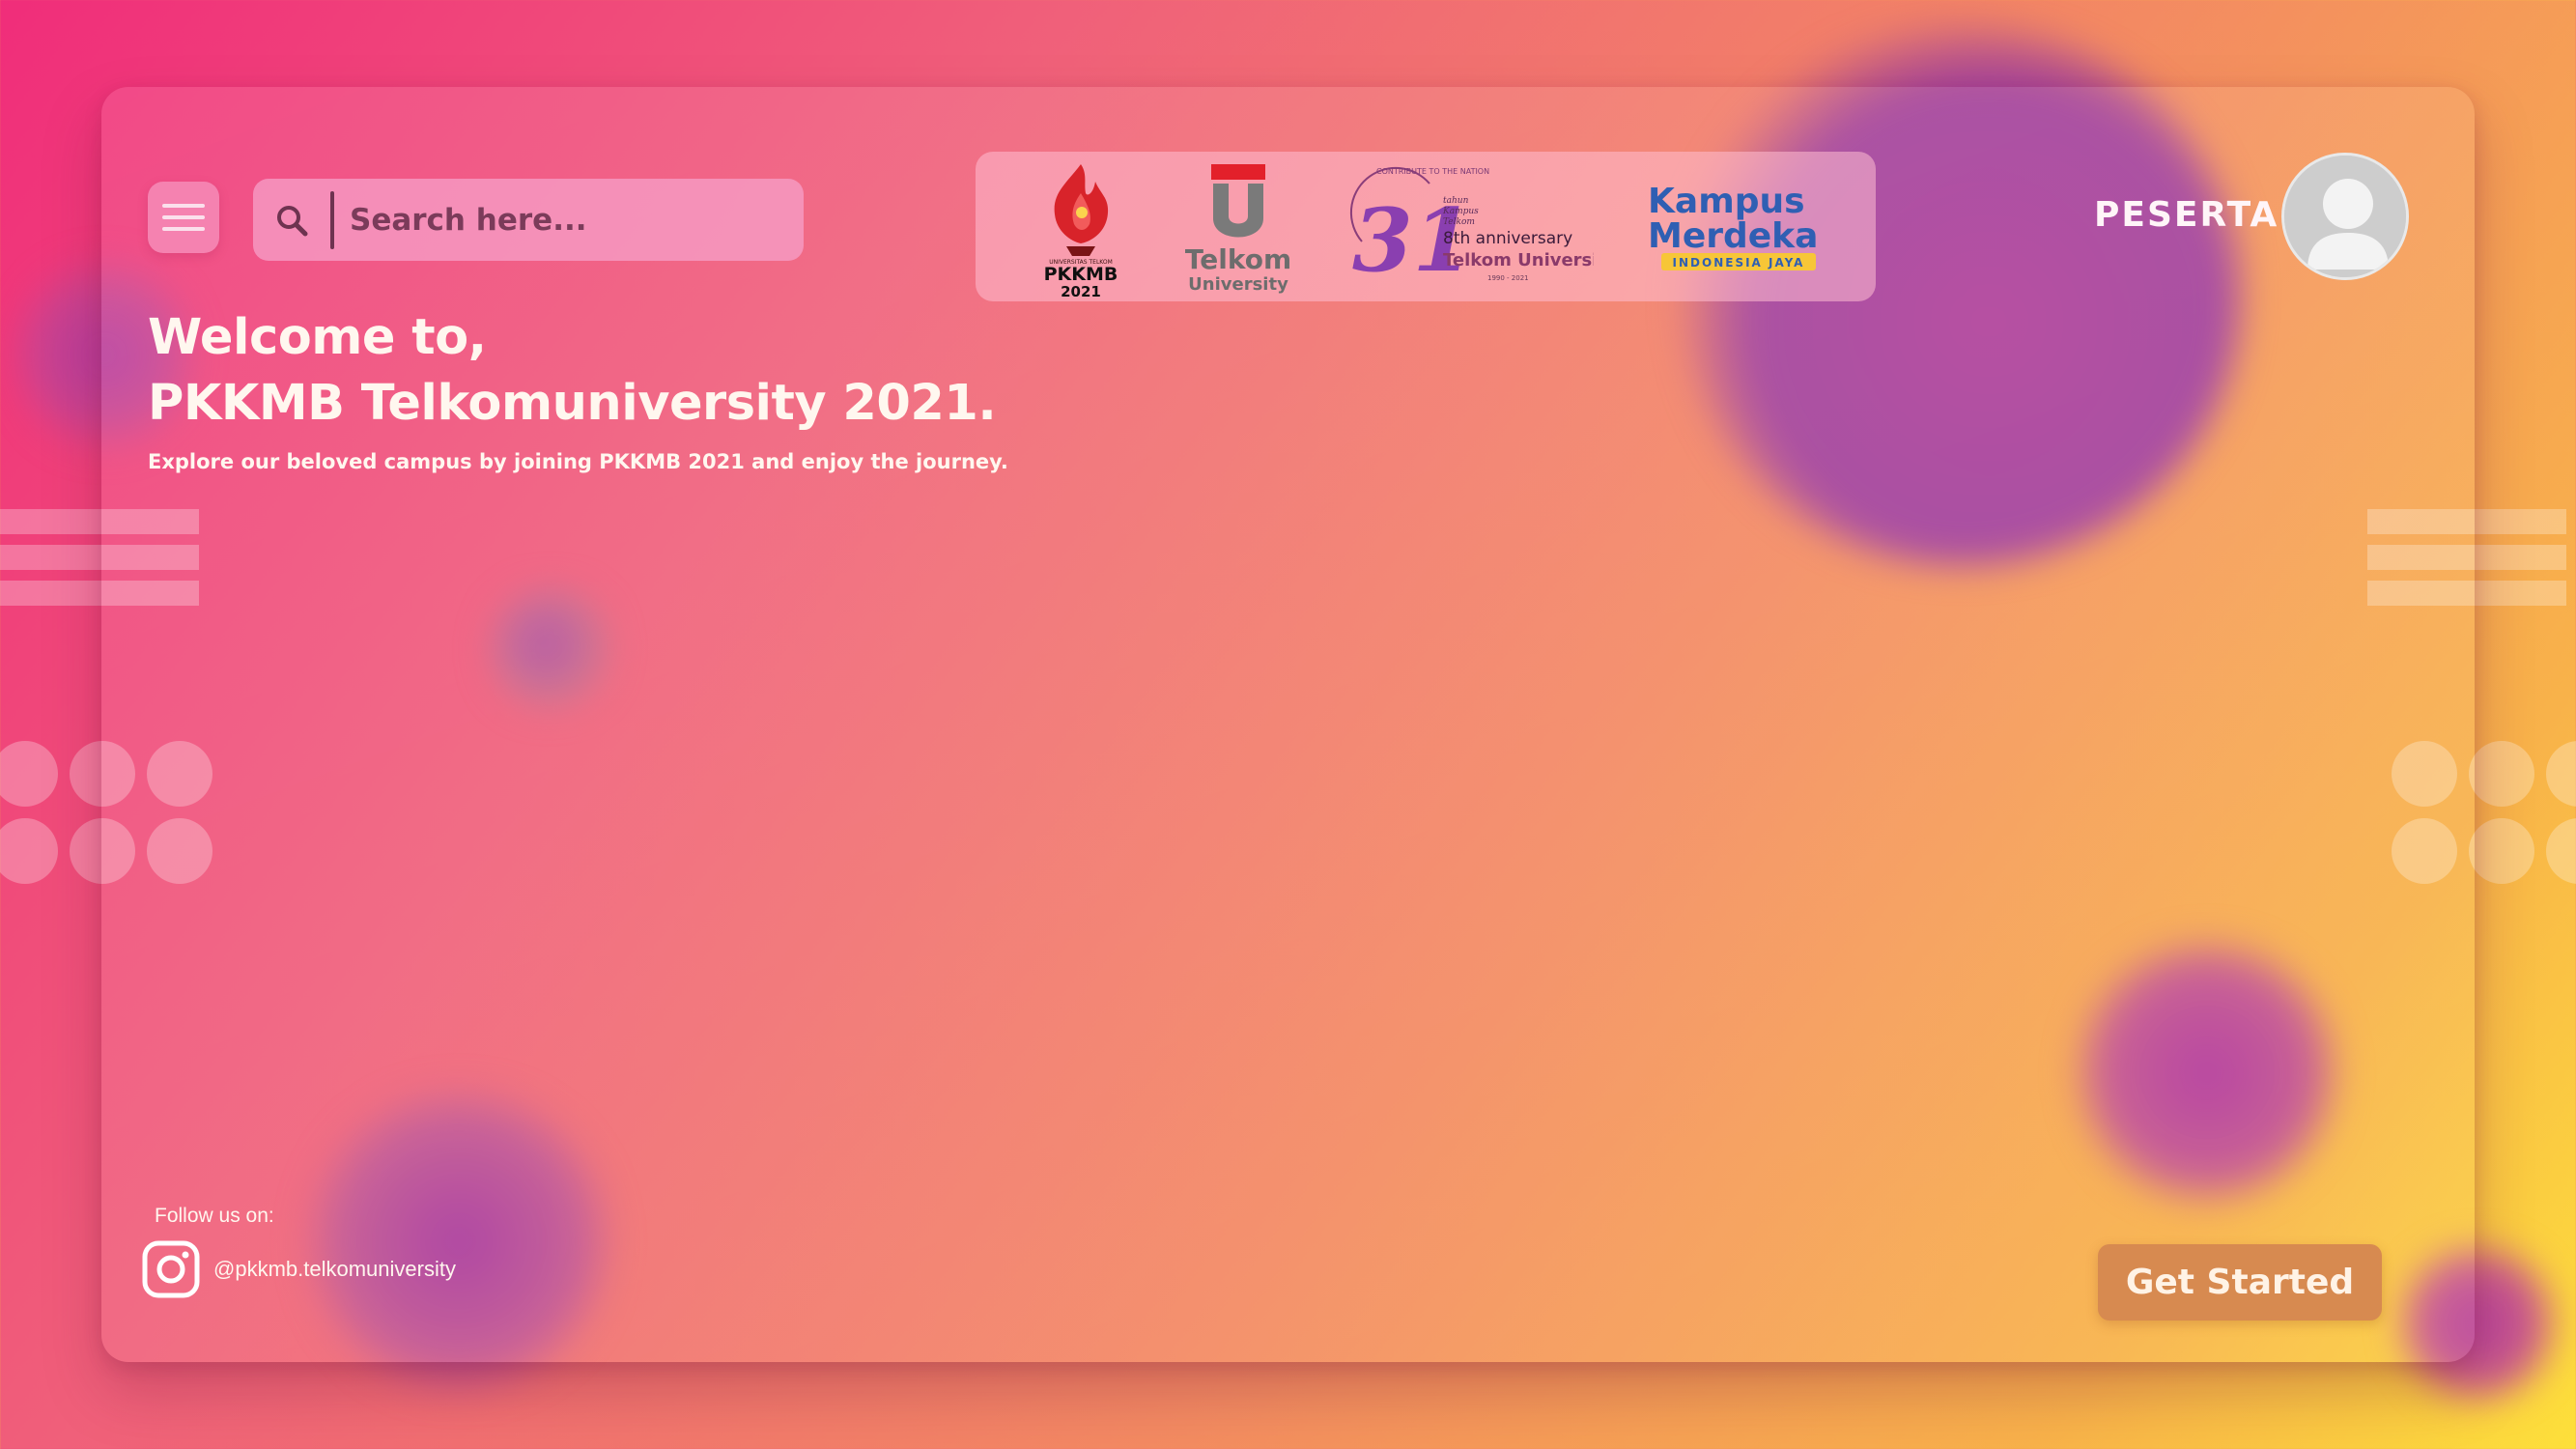 Image resolution: width=2576 pixels, height=1449 pixels. I want to click on pkkmb-logo-year: 2021, so click(1081, 291).